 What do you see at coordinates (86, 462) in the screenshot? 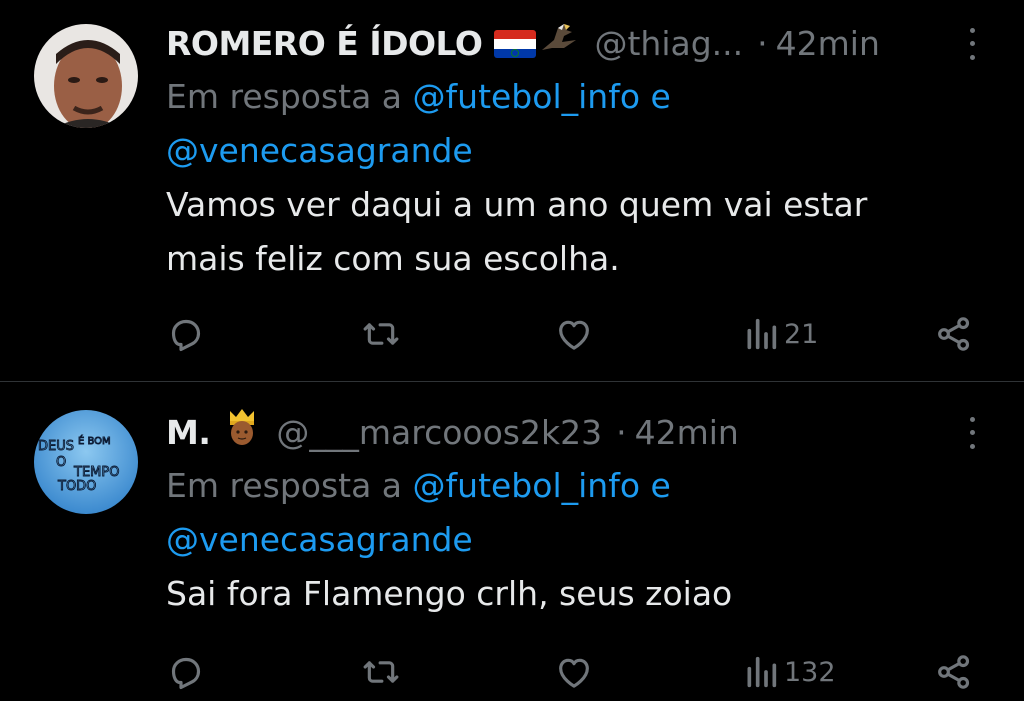
I see `avatar: DEUS É BOM O TEMPO TODO` at bounding box center [86, 462].